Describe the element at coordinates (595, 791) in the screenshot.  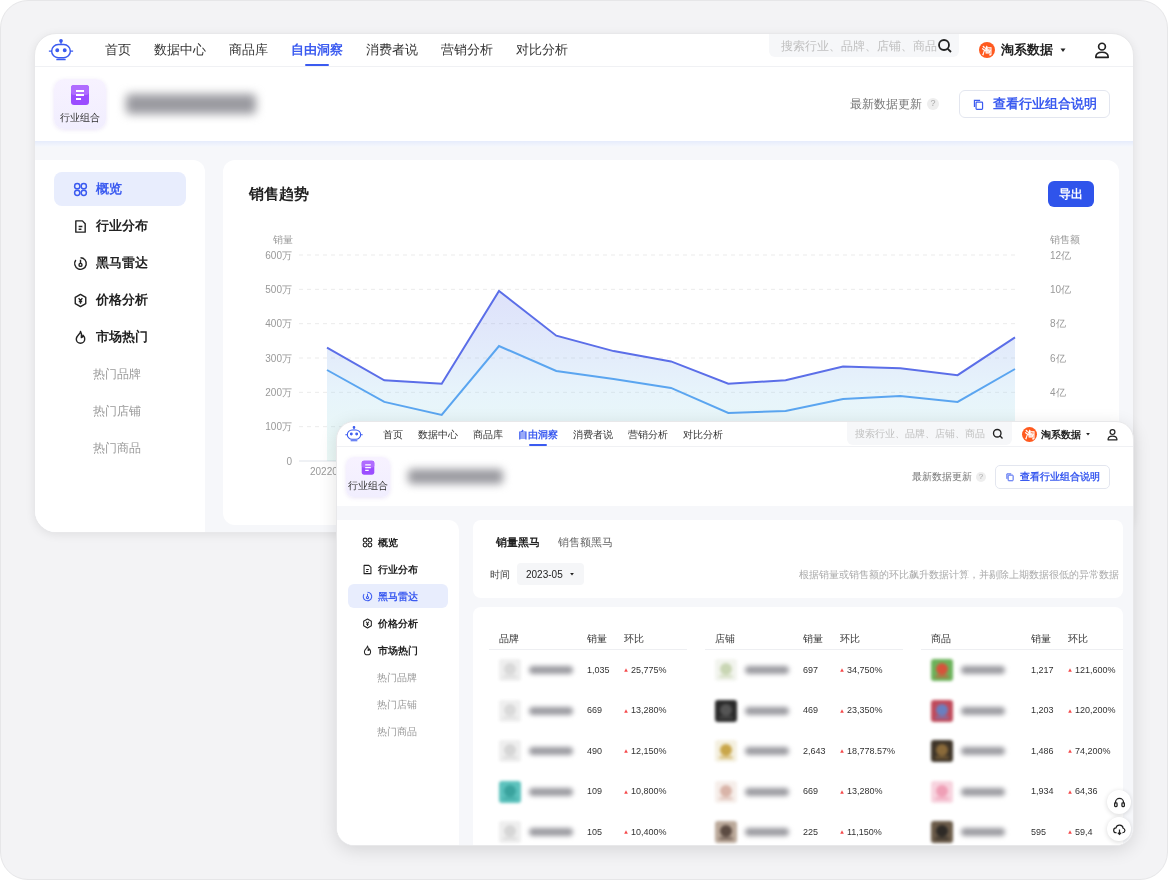
I see `table-cell-text: 109` at that location.